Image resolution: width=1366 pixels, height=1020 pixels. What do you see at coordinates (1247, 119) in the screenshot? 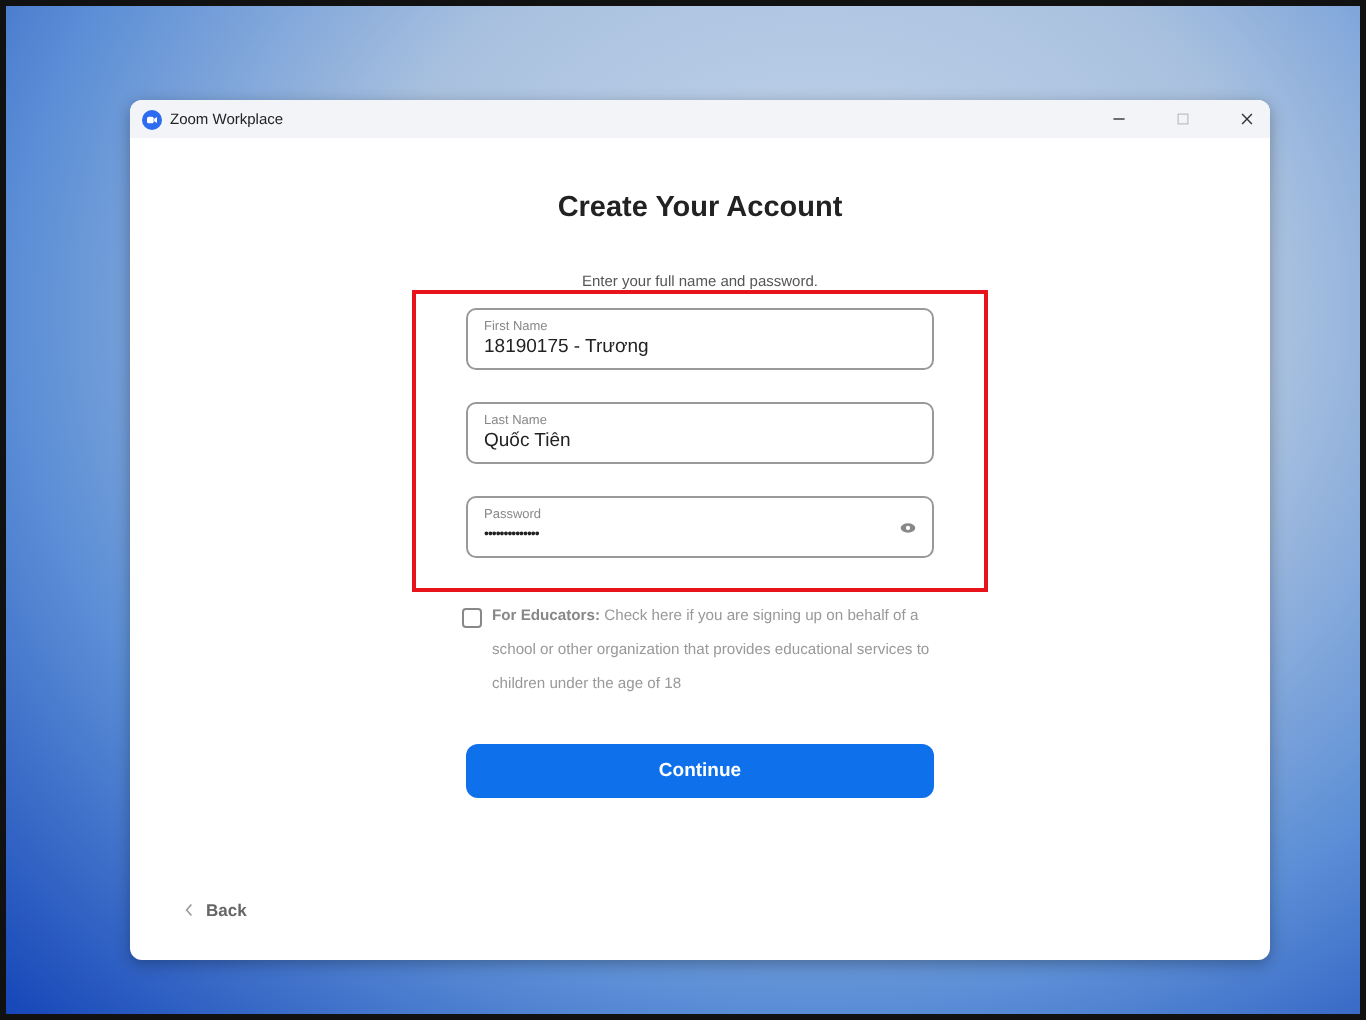
I see `close-icon` at bounding box center [1247, 119].